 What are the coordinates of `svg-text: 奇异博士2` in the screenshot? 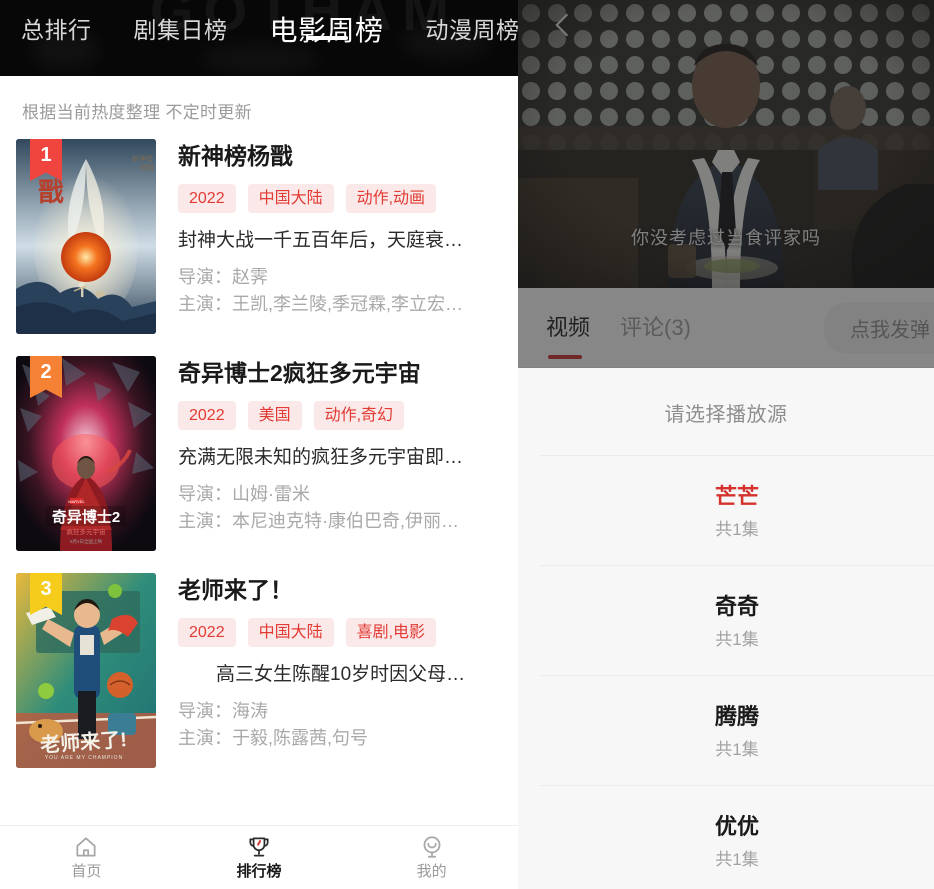 It's located at (86, 517).